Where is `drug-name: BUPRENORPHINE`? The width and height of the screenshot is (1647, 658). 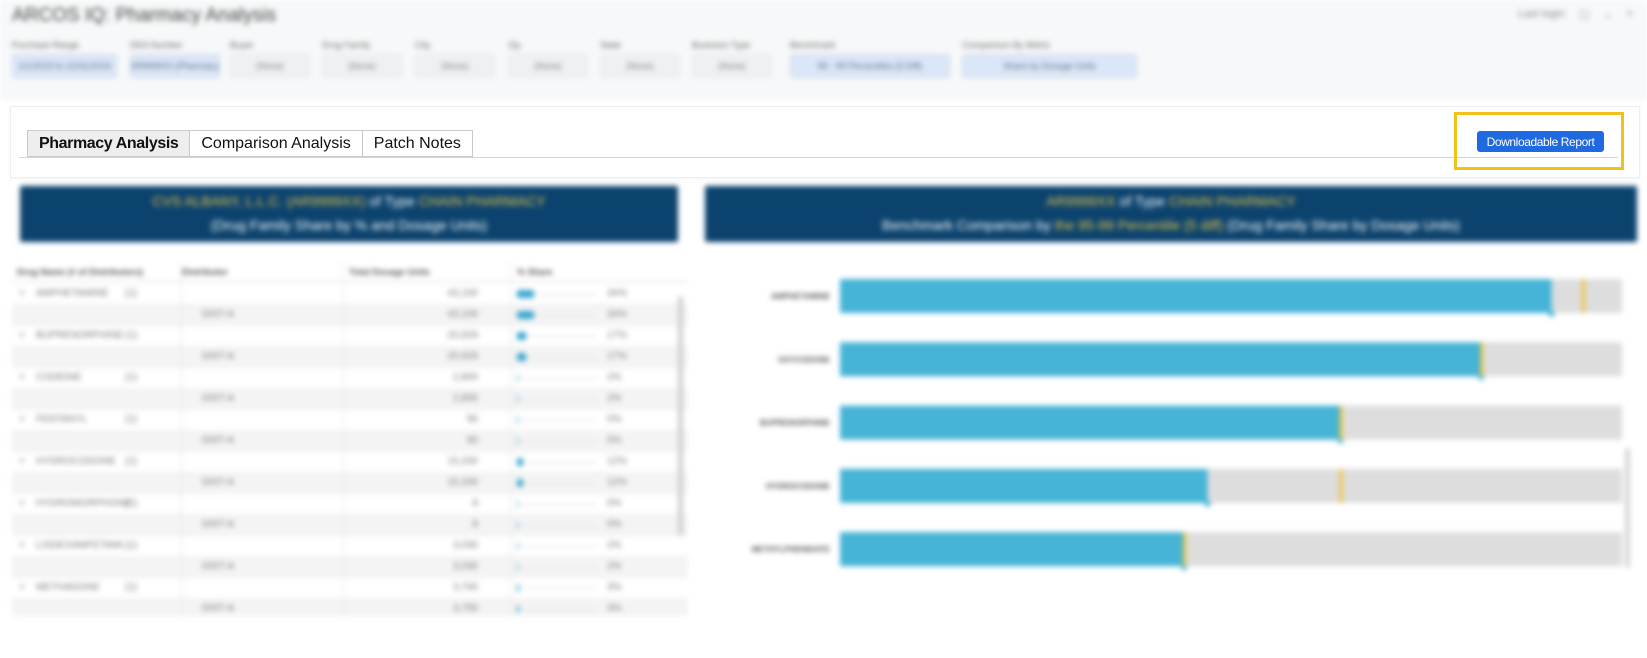 drug-name: BUPRENORPHINE is located at coordinates (80, 335).